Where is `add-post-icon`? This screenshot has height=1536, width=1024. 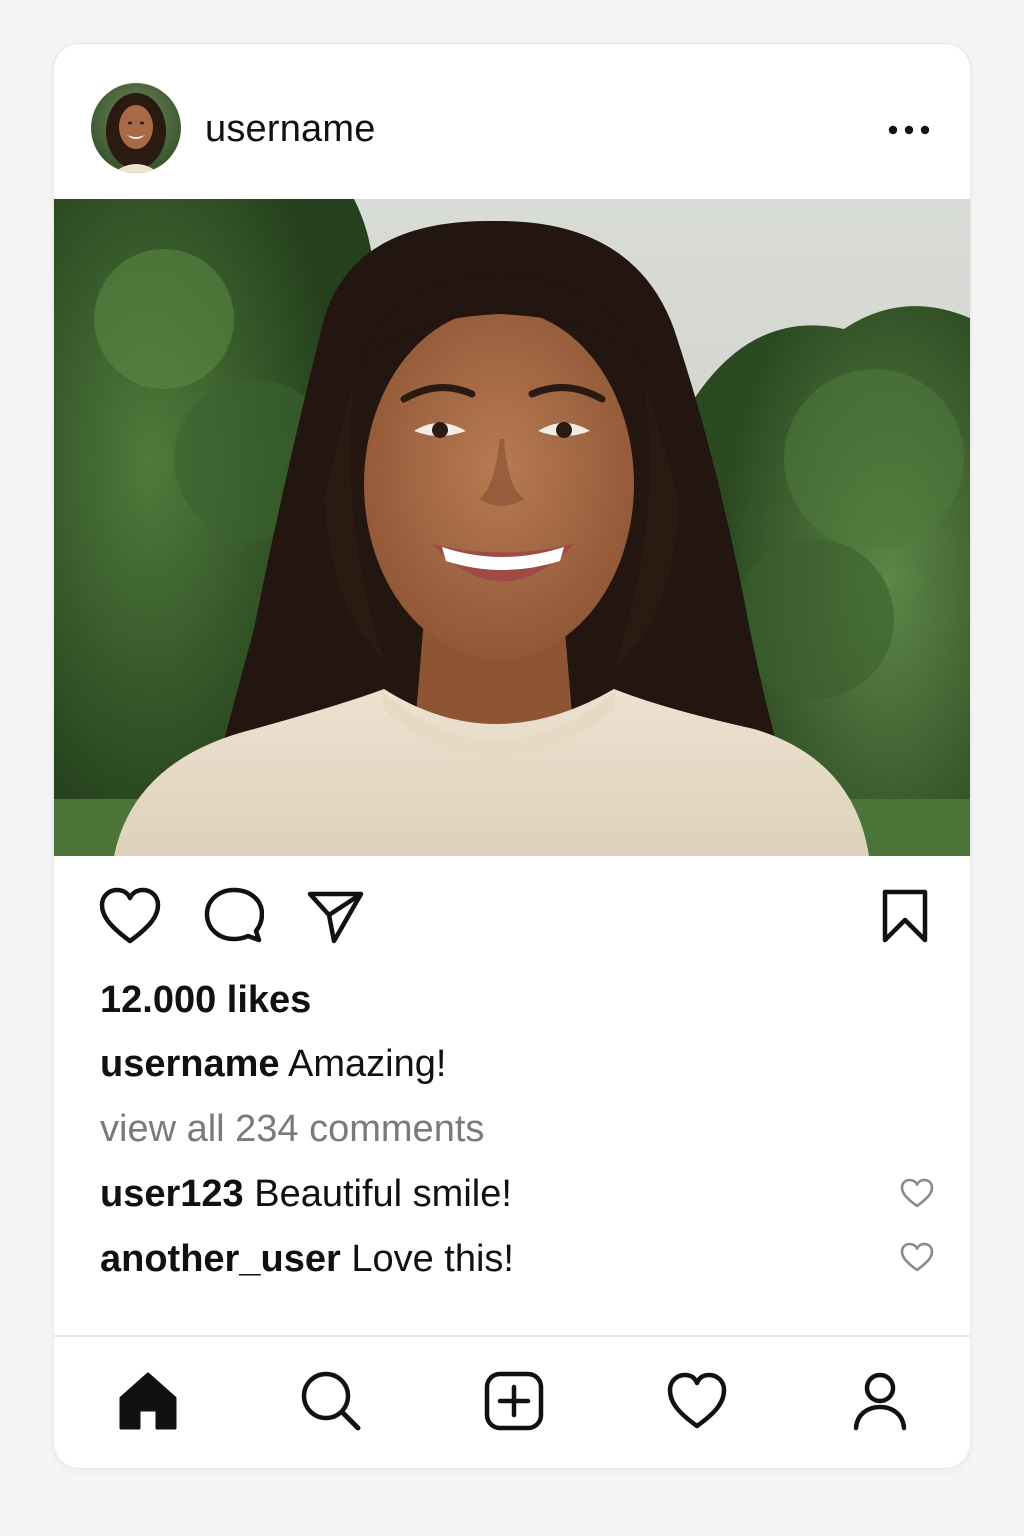 add-post-icon is located at coordinates (514, 1401).